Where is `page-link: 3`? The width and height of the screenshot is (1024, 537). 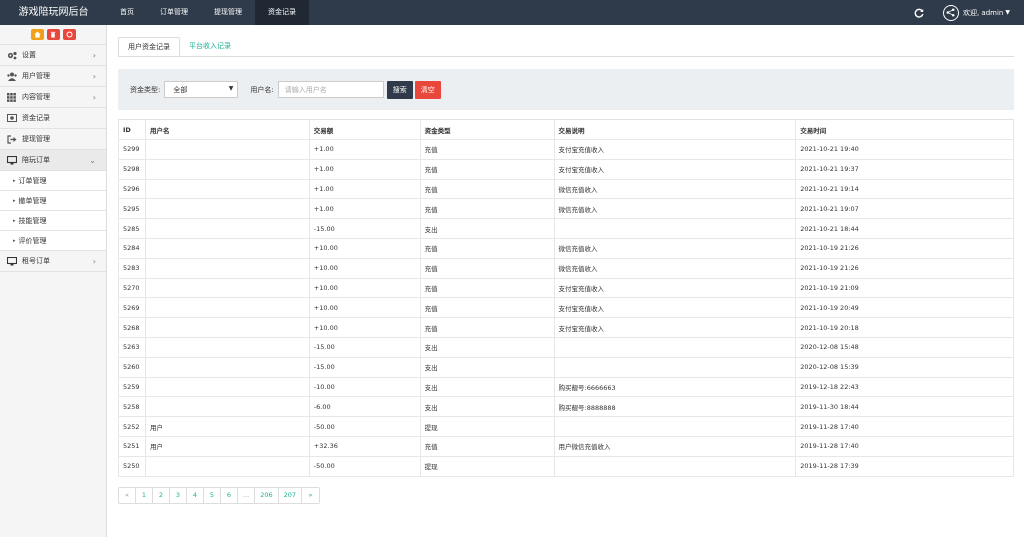 page-link: 3 is located at coordinates (178, 495).